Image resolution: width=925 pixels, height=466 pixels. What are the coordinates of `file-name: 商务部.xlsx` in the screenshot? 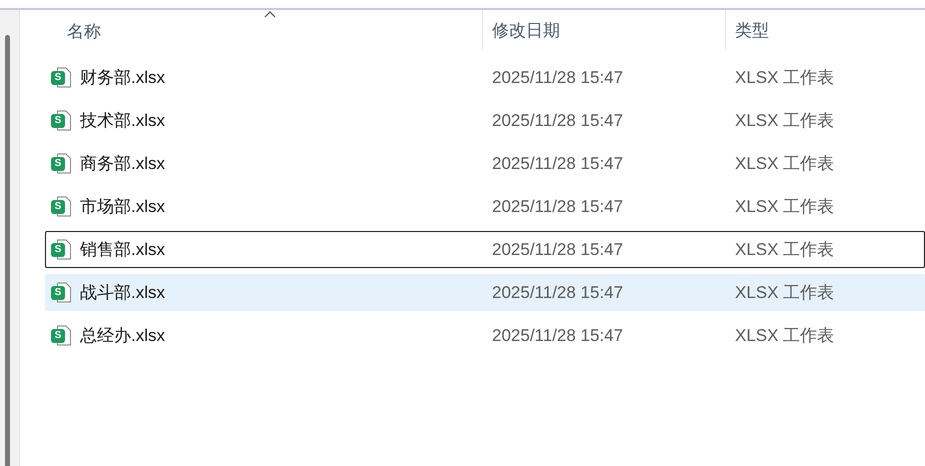 It's located at (122, 164).